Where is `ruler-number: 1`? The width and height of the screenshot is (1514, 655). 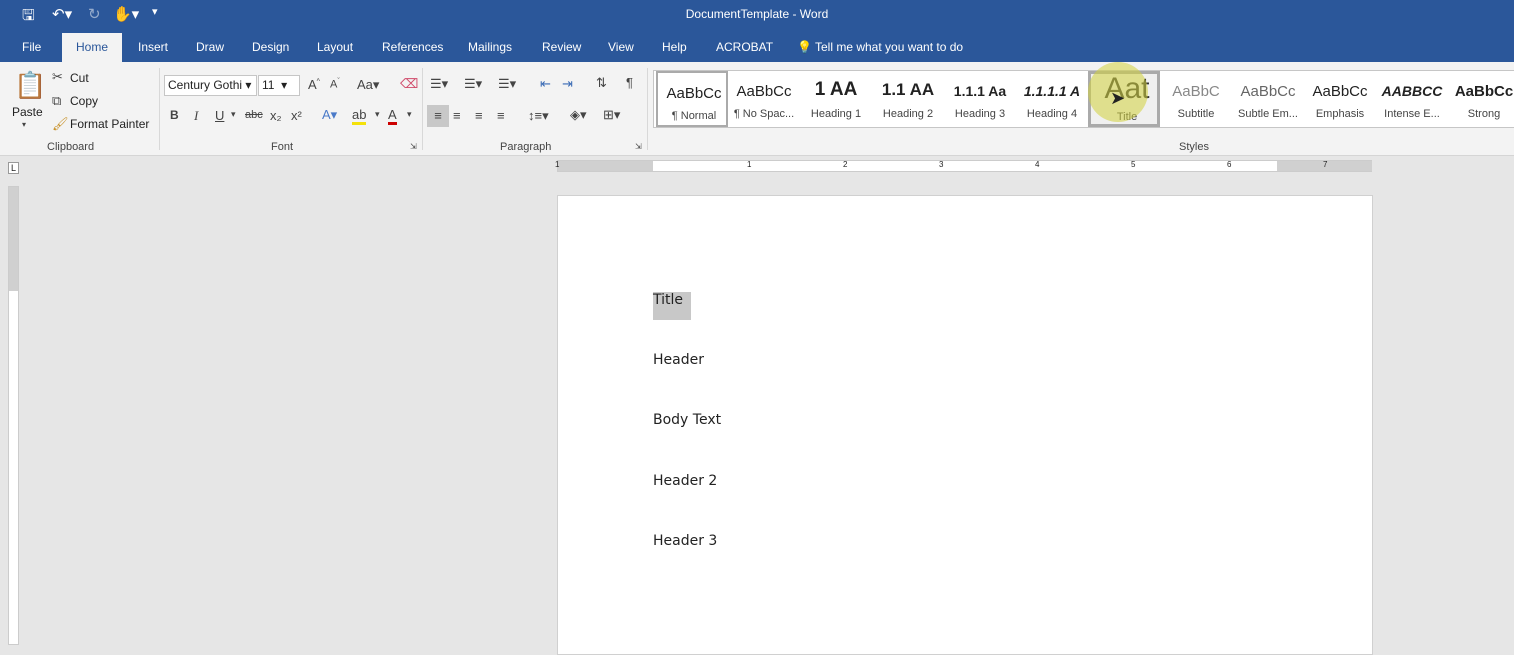 ruler-number: 1 is located at coordinates (557, 164).